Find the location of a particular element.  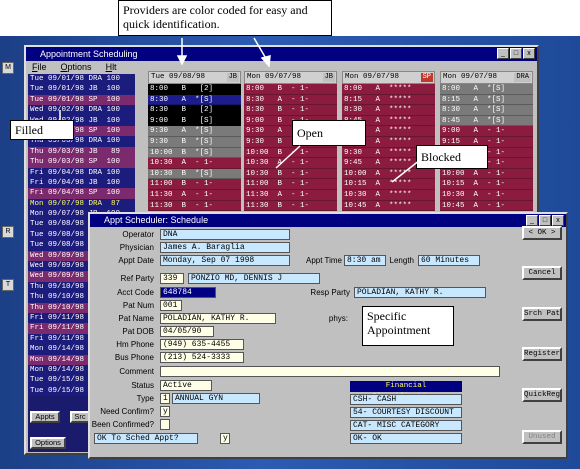

search-patient-button: Srch Pat is located at coordinates (542, 314).